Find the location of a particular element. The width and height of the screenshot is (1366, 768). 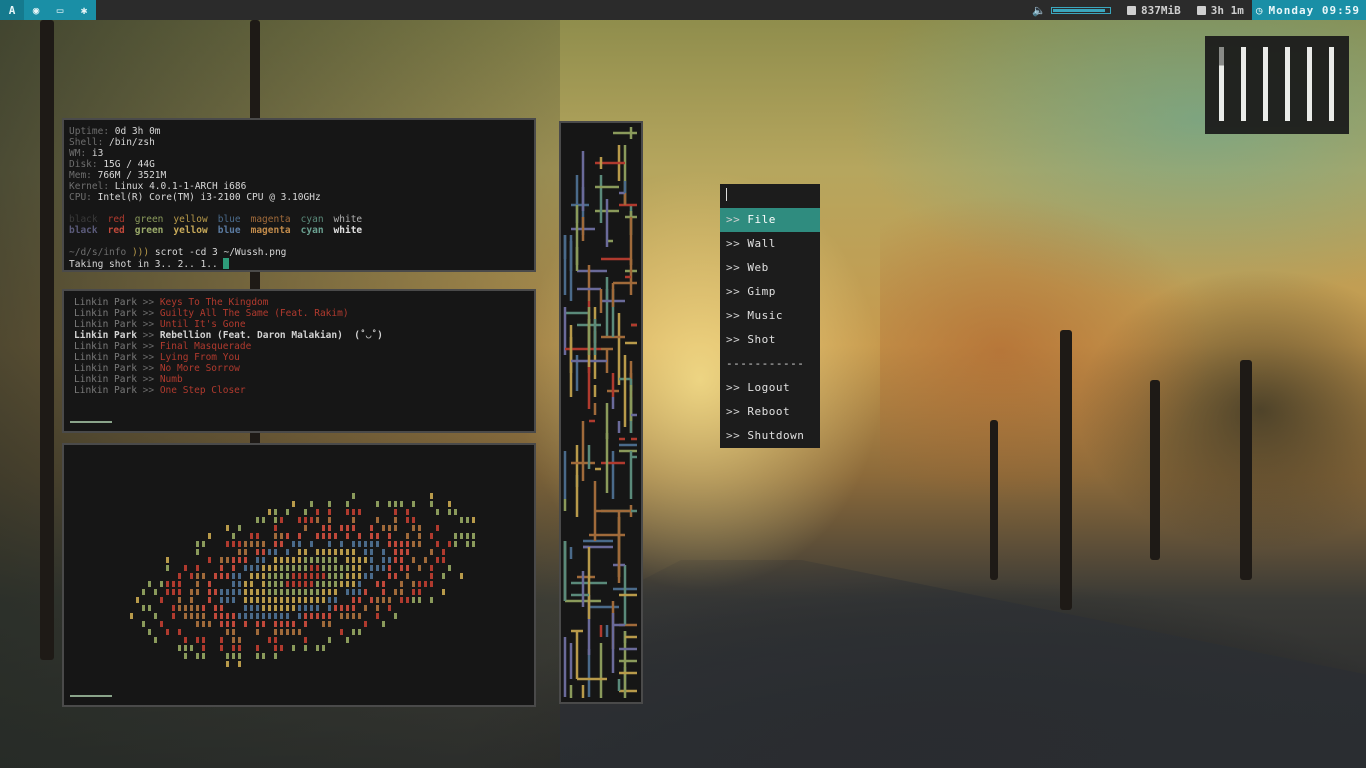

playlist-track: Linkin Park >> Until It's Gone is located at coordinates (299, 324).